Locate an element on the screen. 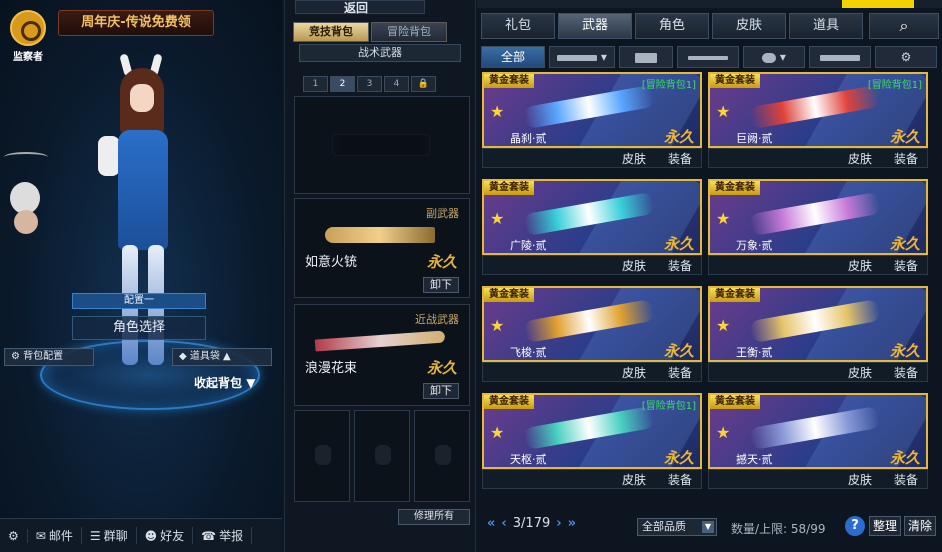  help-button: ? is located at coordinates (855, 526).